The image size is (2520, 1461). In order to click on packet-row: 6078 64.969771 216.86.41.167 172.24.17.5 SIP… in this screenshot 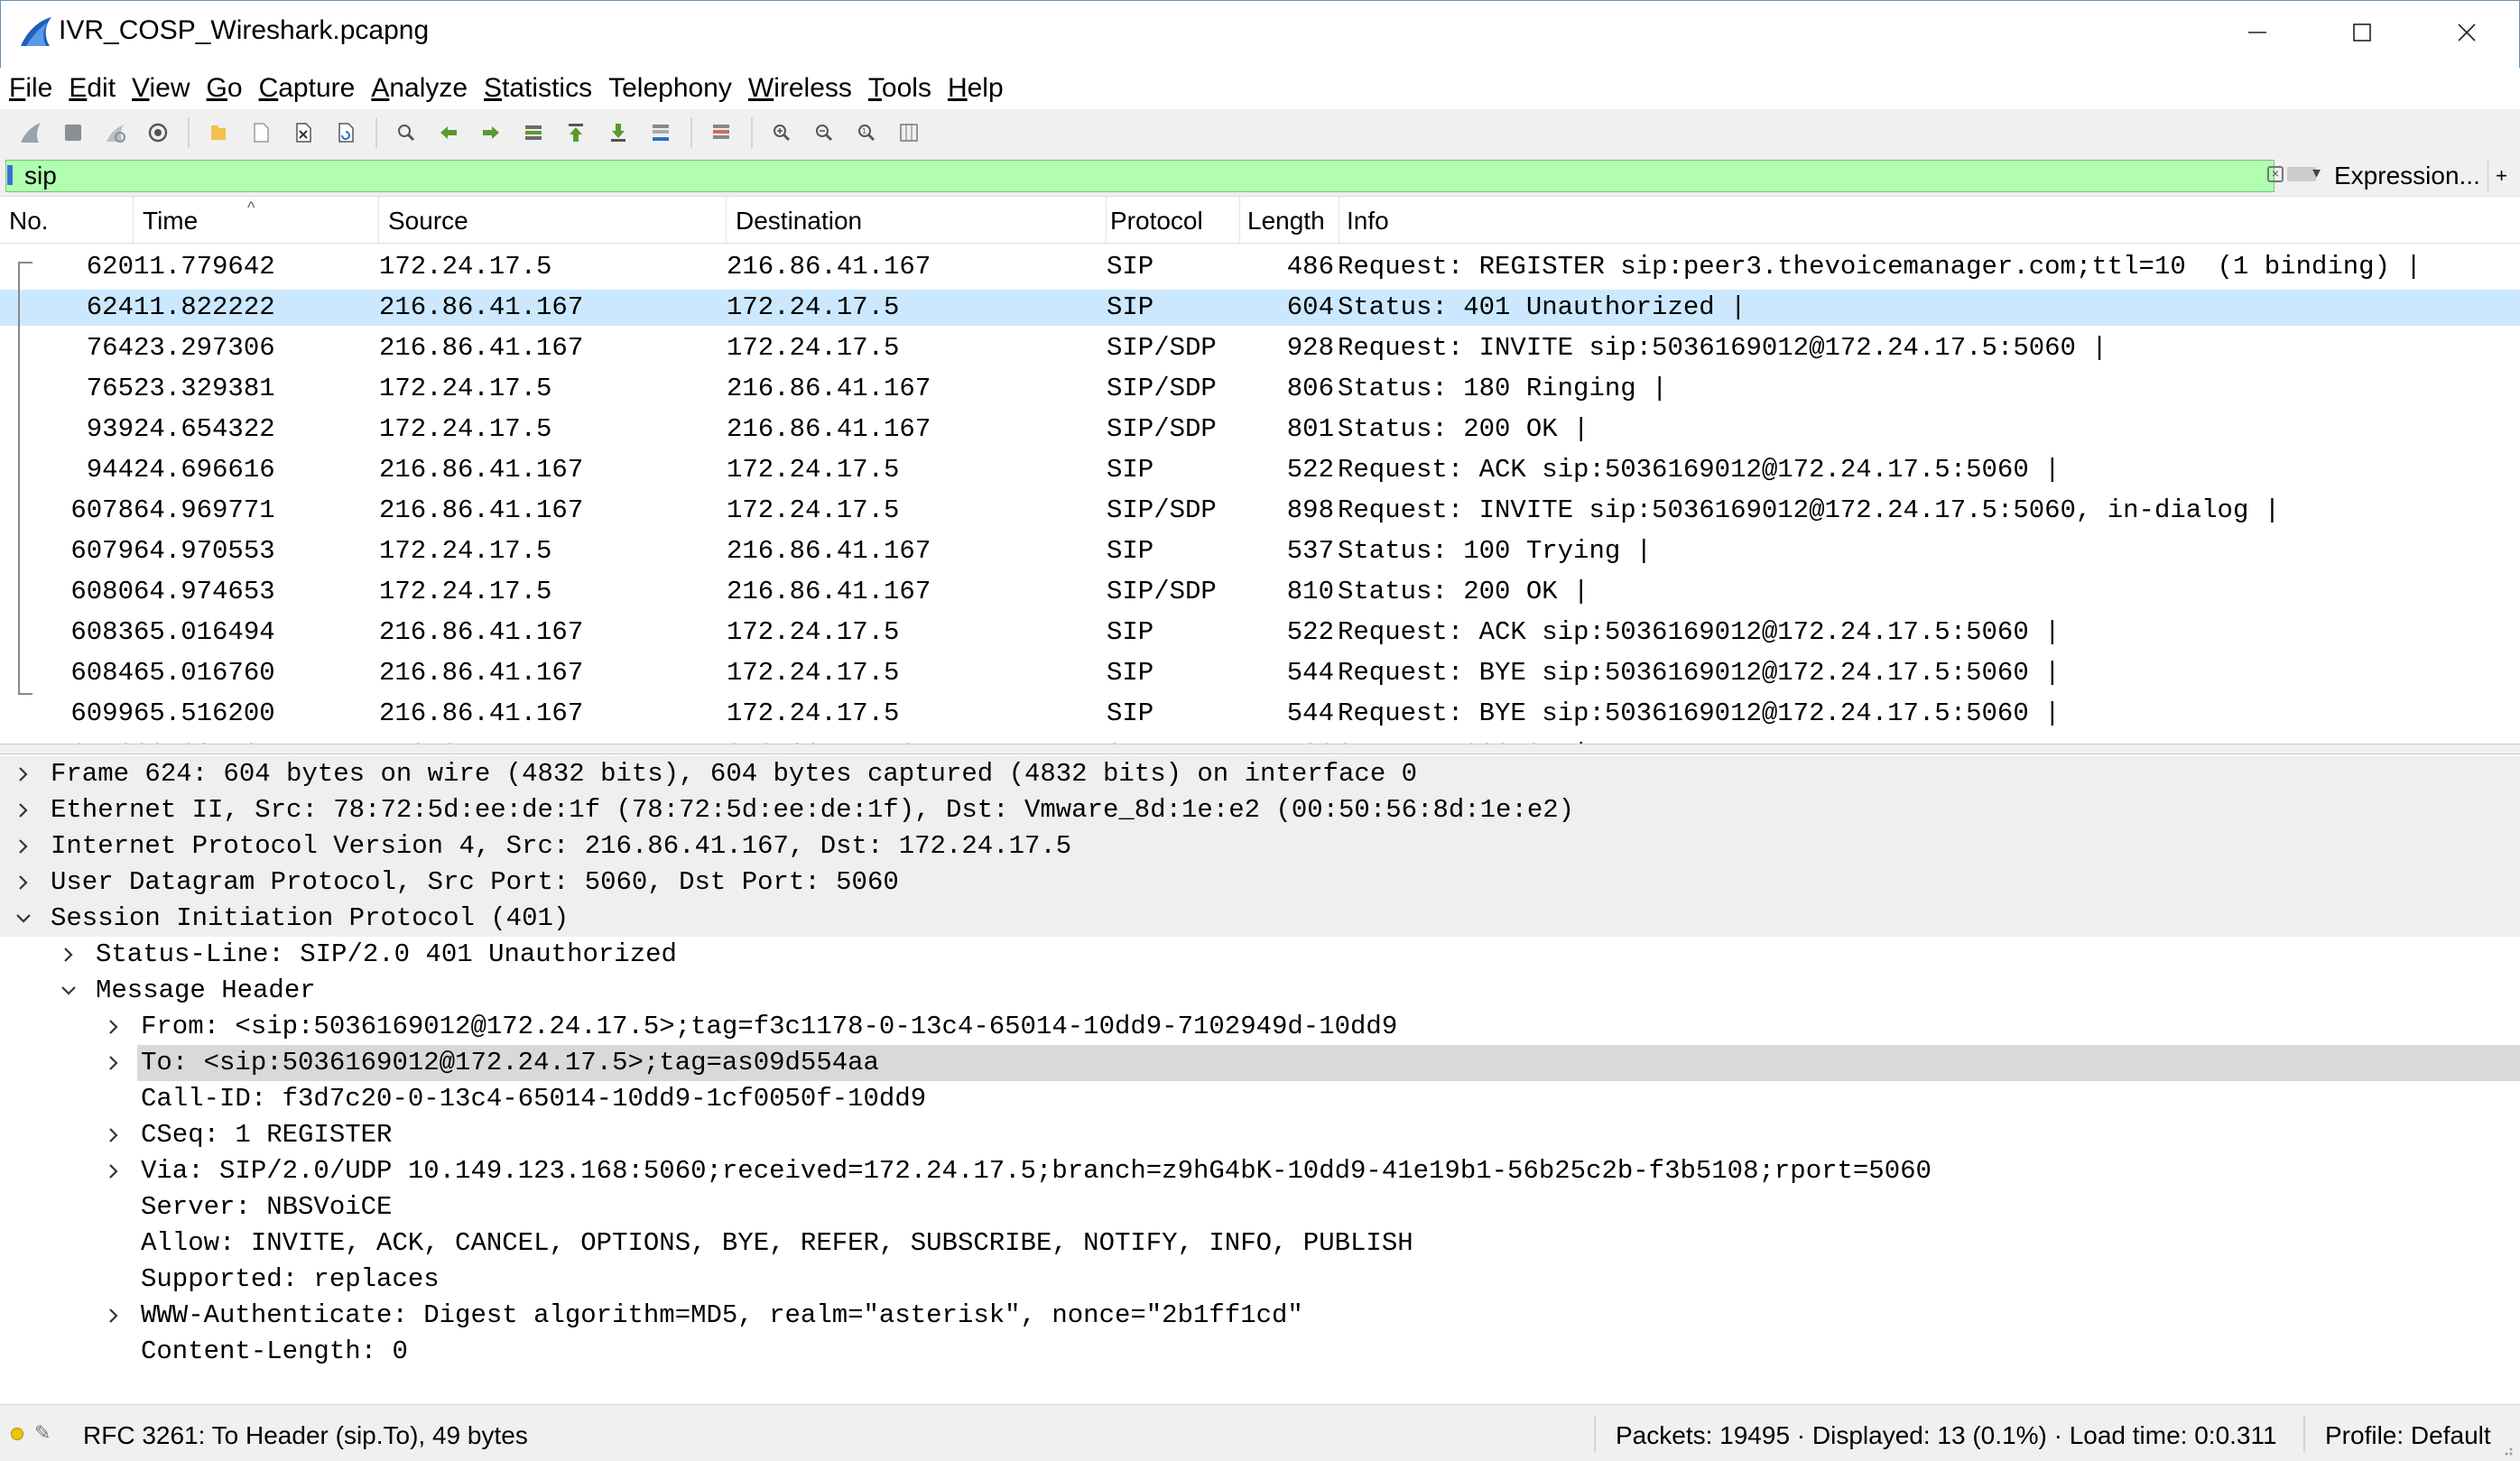, I will do `click(1260, 511)`.